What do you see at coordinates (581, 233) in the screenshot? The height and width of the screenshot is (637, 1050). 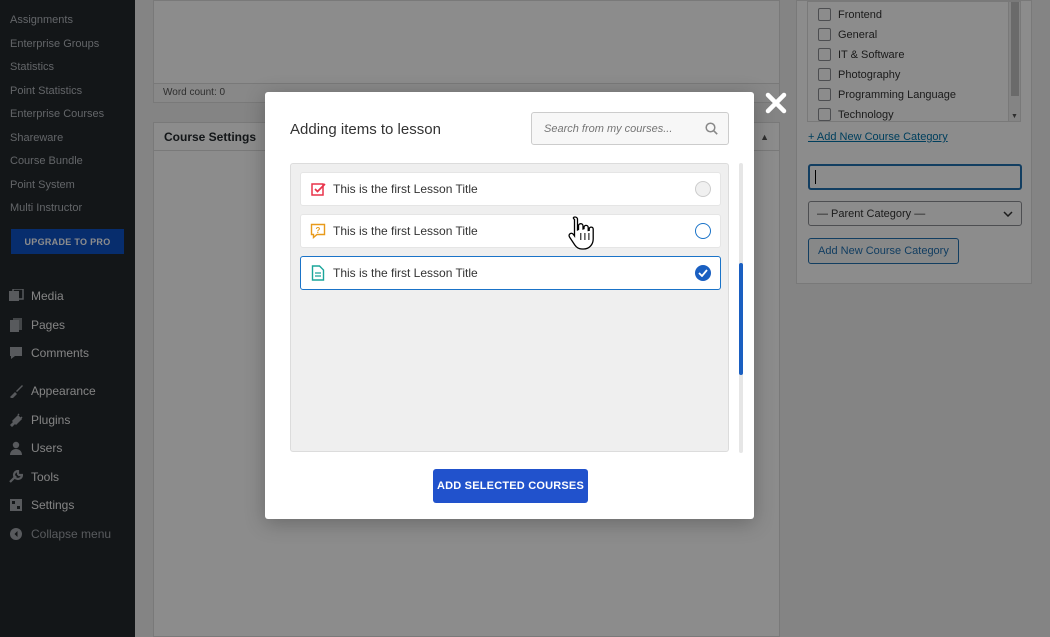 I see `hand-cursor-icon` at bounding box center [581, 233].